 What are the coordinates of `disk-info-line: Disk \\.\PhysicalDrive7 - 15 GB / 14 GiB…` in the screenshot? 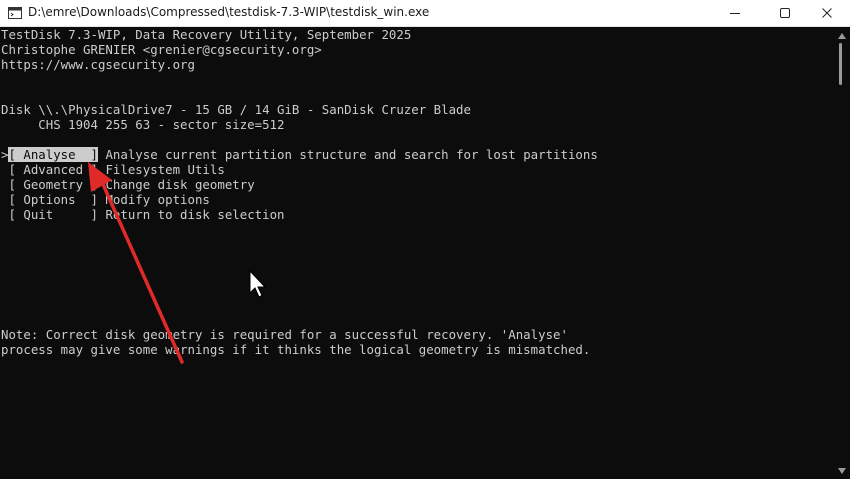 It's located at (236, 109).